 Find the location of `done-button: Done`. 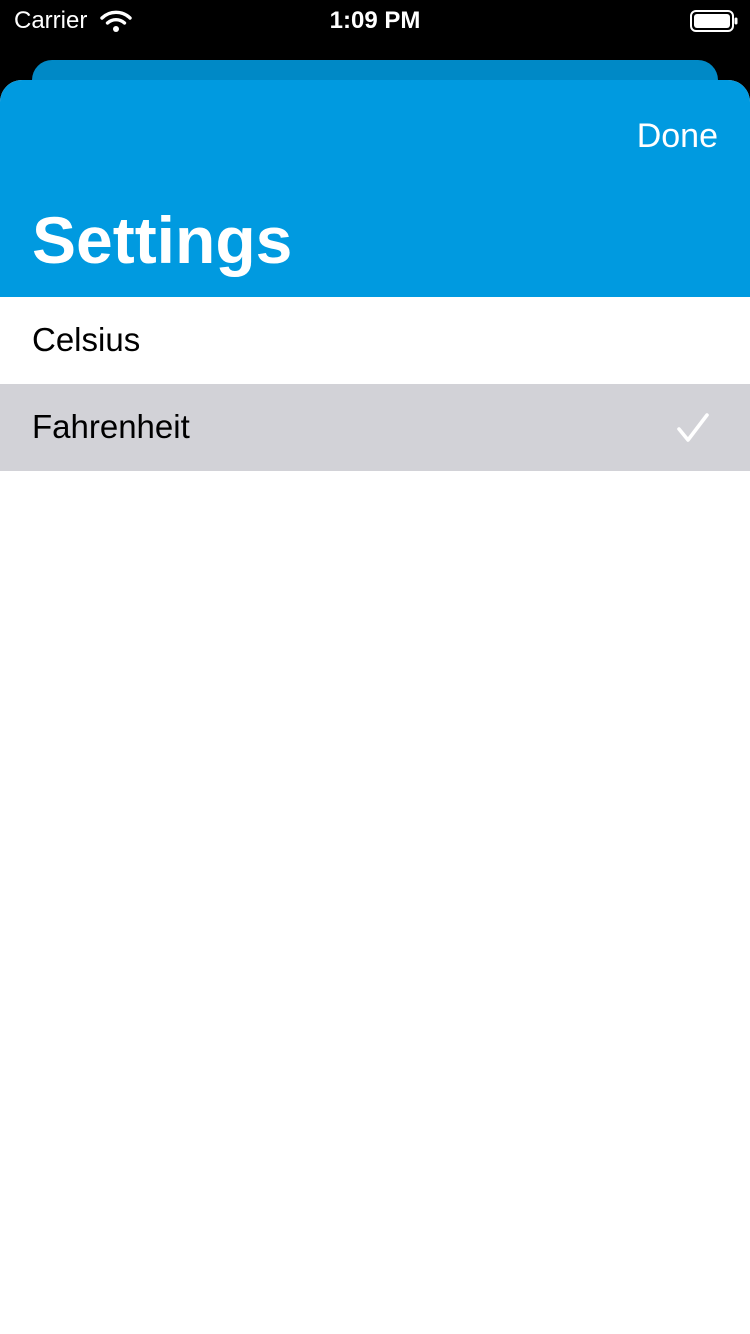

done-button: Done is located at coordinates (677, 136).